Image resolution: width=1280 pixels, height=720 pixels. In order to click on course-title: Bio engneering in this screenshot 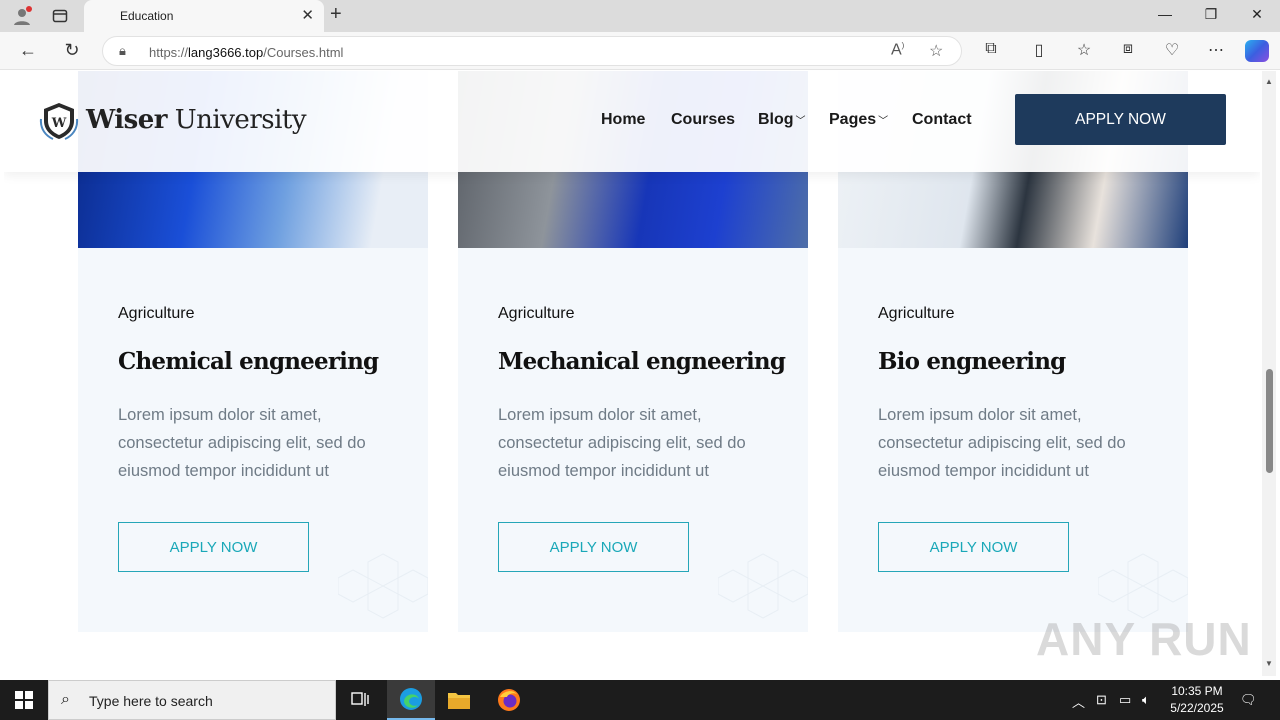, I will do `click(972, 361)`.